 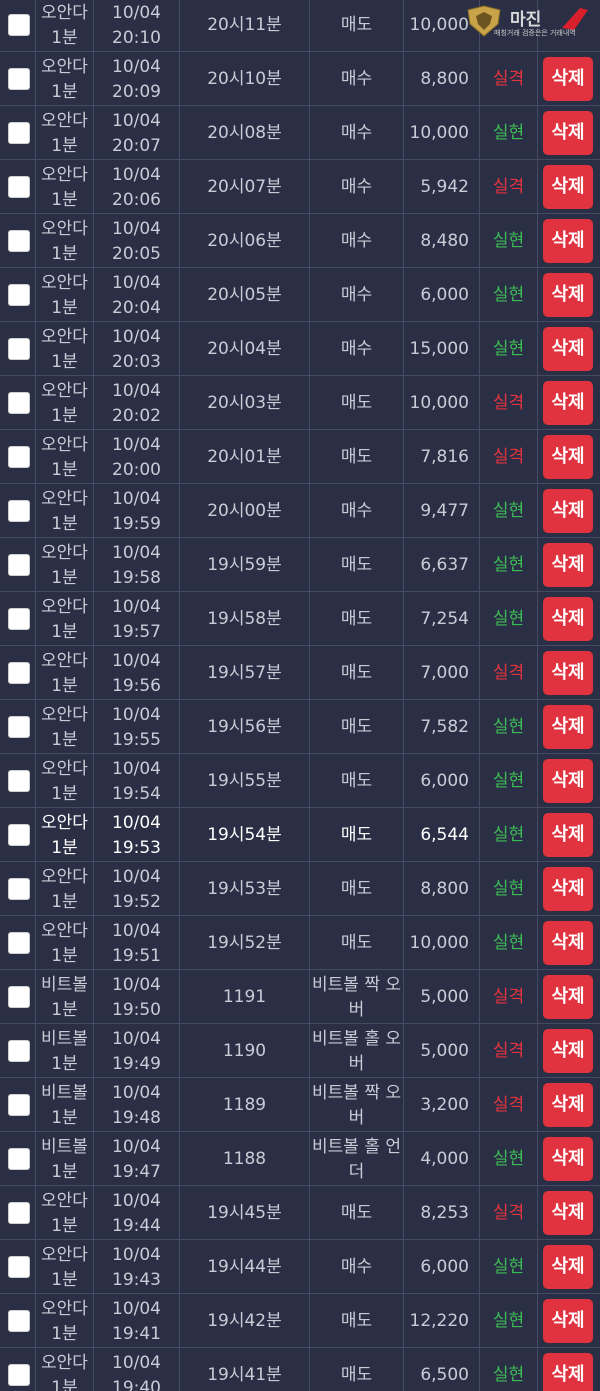 I want to click on round-cell: 20시04분, so click(x=245, y=349).